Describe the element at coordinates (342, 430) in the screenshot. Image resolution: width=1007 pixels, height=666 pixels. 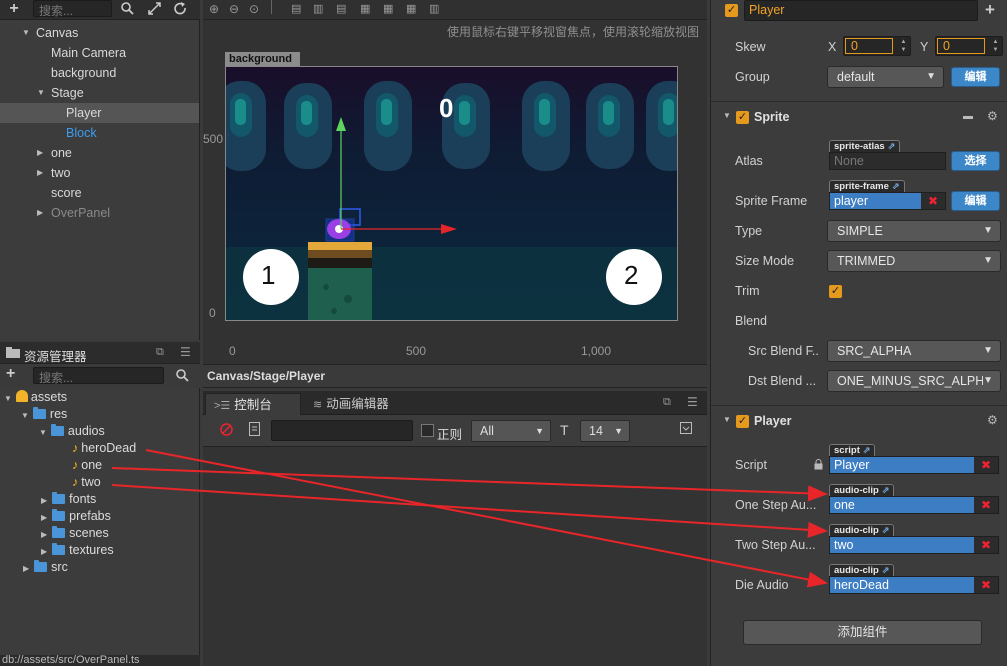
I see `console-filter-input` at that location.